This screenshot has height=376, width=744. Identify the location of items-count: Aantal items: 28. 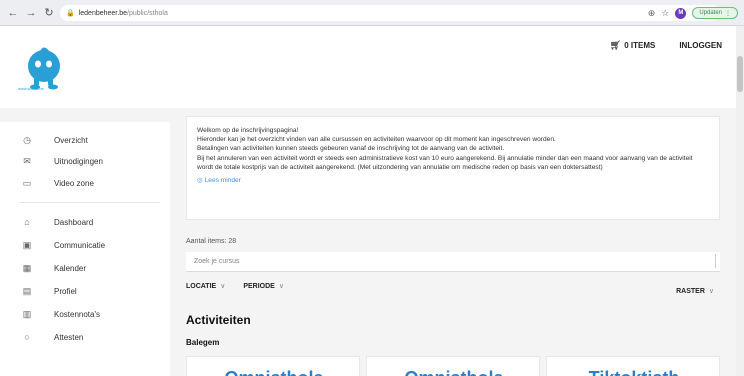
(211, 241).